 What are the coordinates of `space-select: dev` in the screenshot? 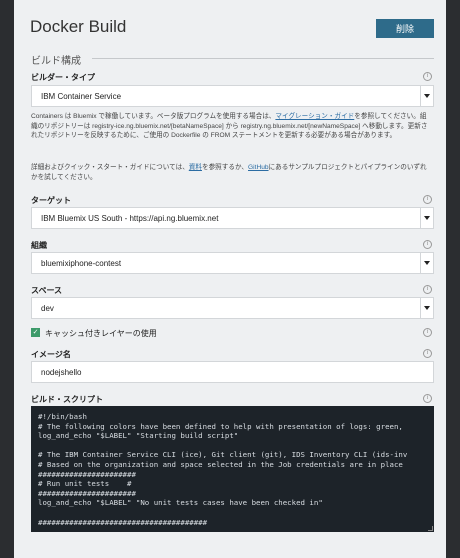 It's located at (232, 308).